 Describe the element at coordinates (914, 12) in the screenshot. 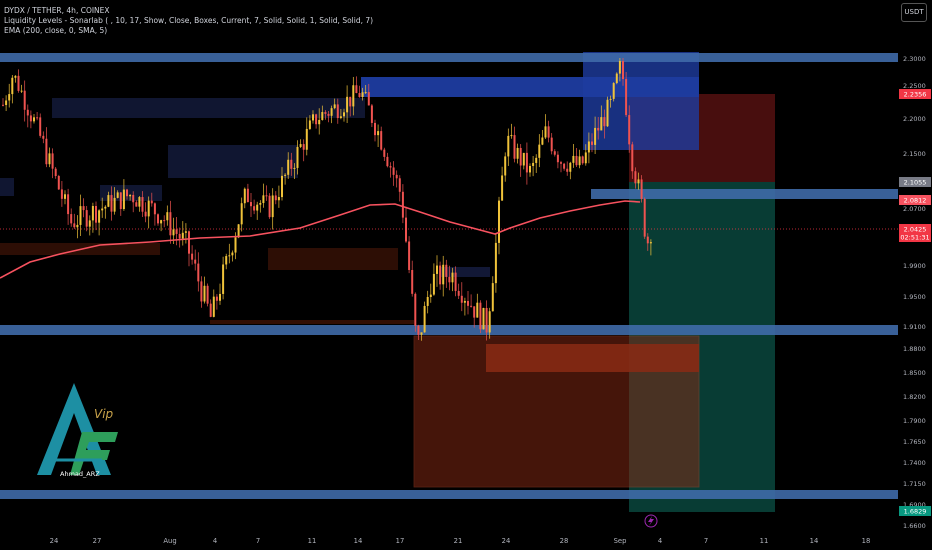

I see `currency-button: USDT` at that location.